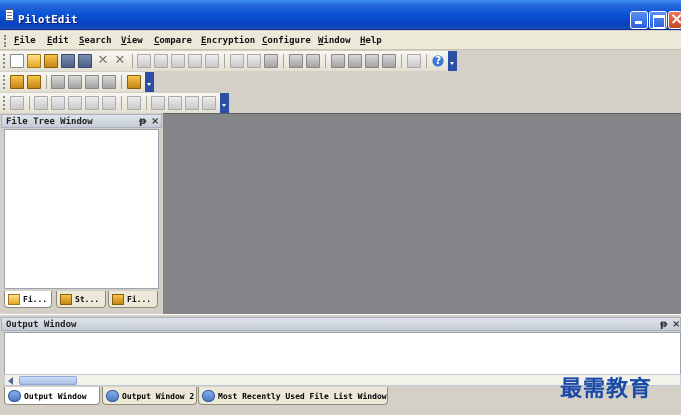 This screenshot has height=415, width=681. Describe the element at coordinates (228, 41) in the screenshot. I see `menu-encryption: Encryption` at that location.